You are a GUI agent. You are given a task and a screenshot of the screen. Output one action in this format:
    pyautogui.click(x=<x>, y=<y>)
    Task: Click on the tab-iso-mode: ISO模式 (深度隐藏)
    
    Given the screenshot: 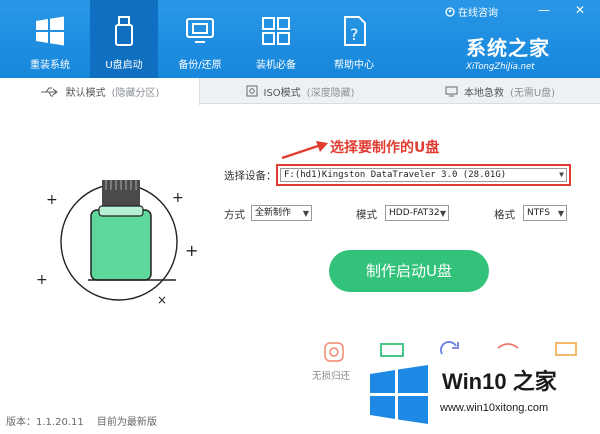 What is the action you would take?
    pyautogui.click(x=300, y=91)
    